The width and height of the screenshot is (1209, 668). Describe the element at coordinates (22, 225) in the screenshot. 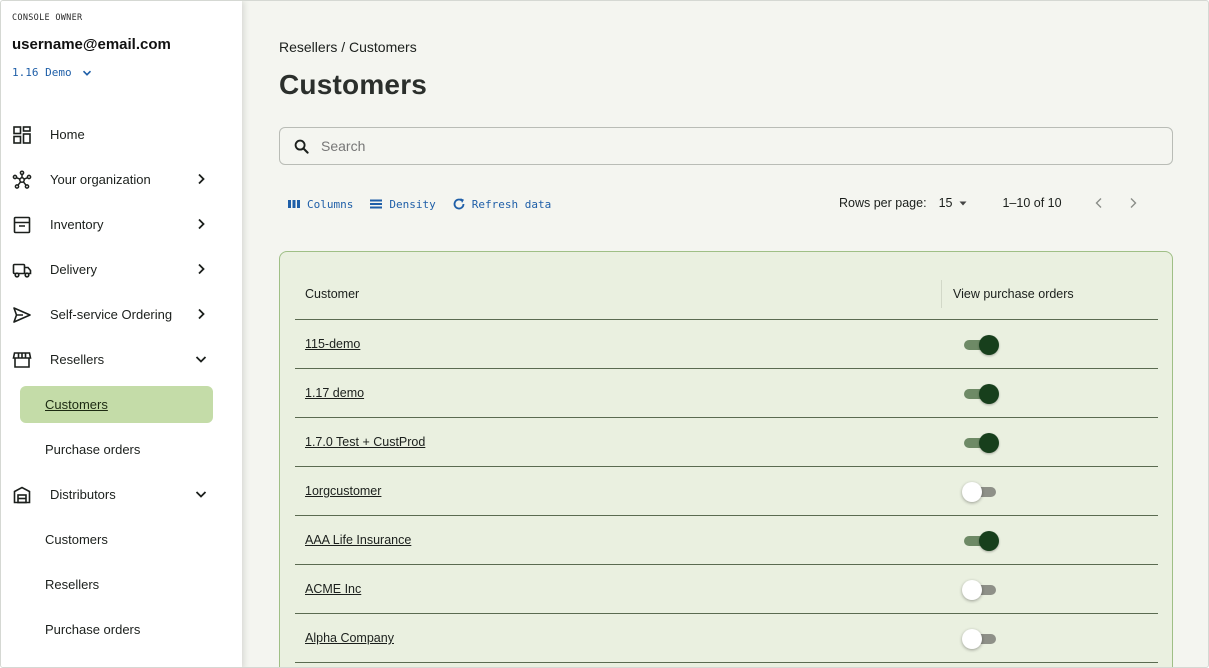

I see `inventory-box-icon` at that location.